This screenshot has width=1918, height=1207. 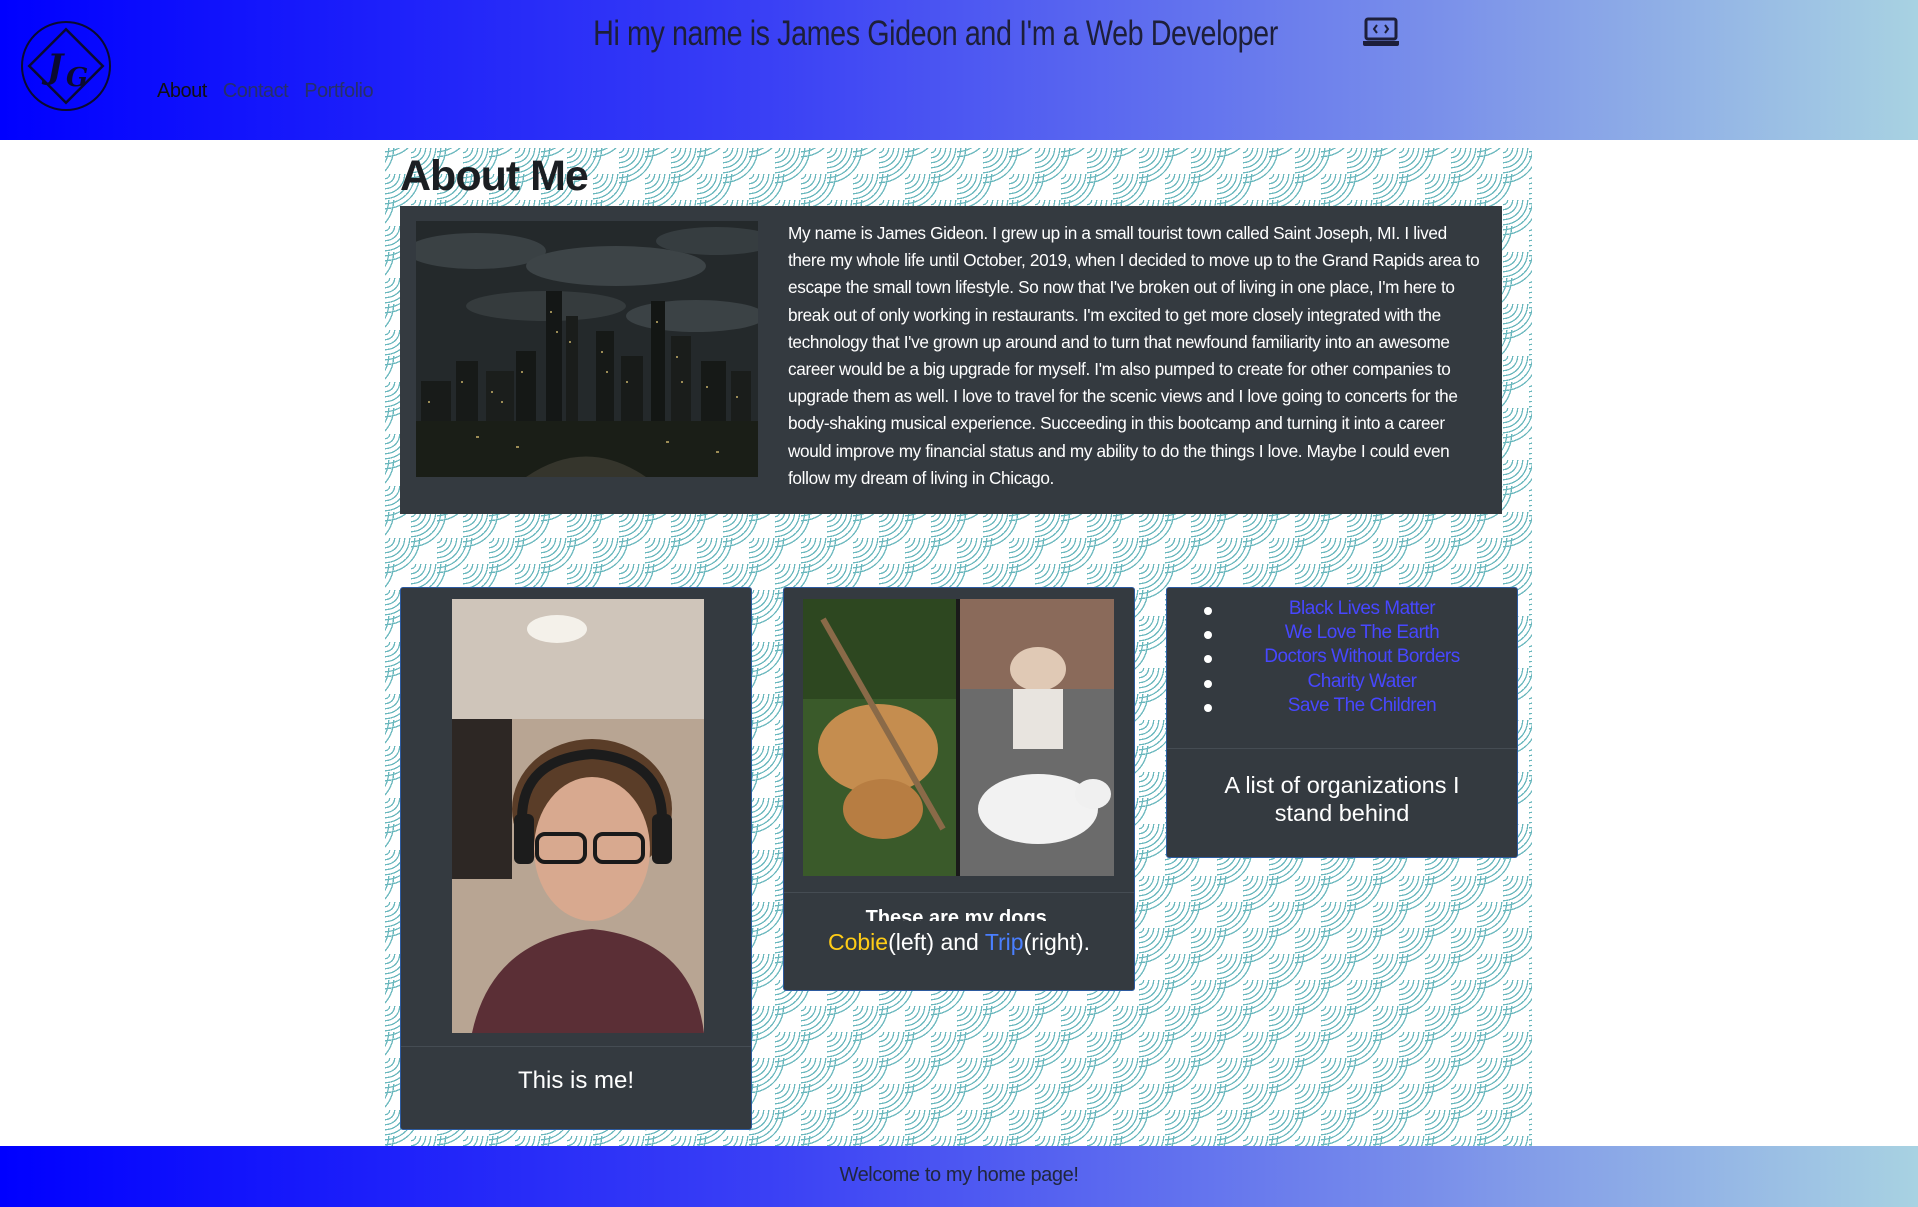 I want to click on nav-portfolio: Portfolio, so click(x=338, y=91).